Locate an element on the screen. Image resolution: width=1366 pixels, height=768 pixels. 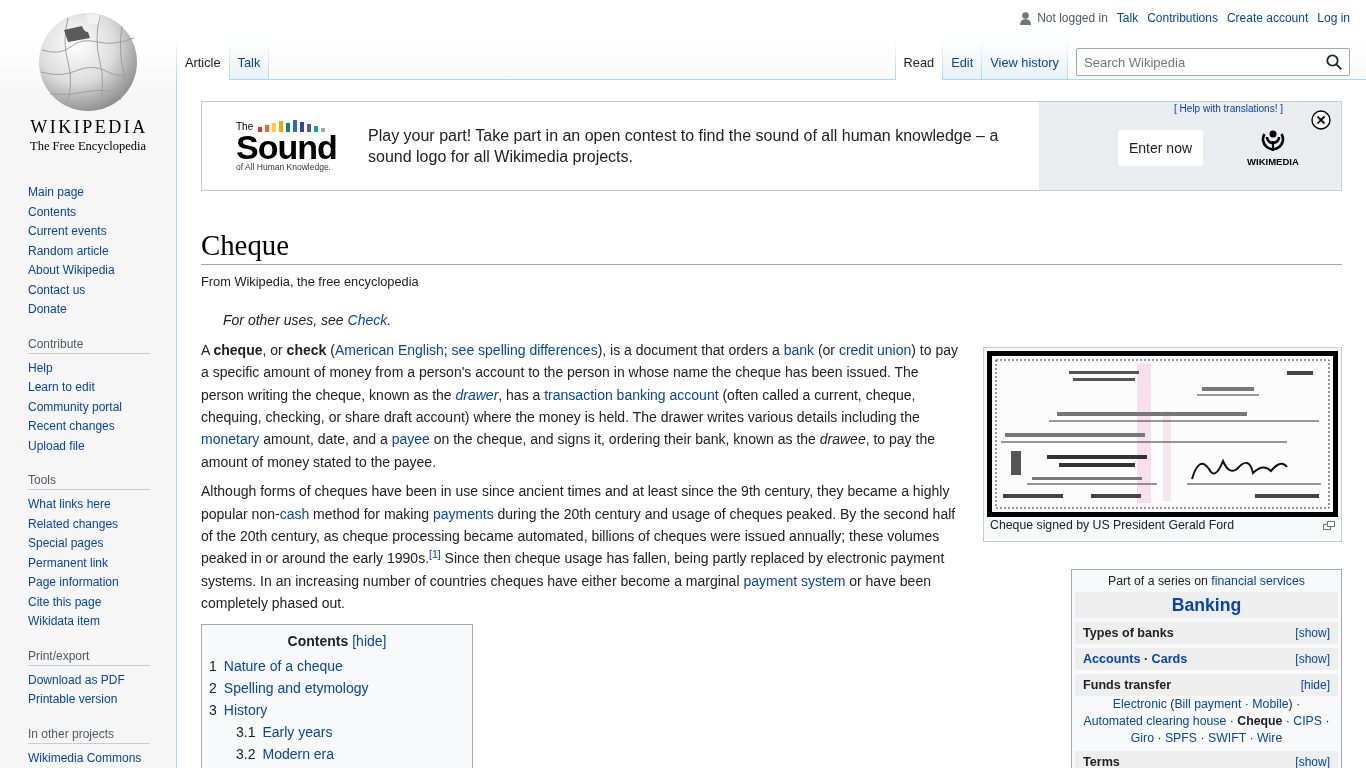
banner-message: Play your part! Take part in an open contest to find the sound of all human knowledge – a sound logo for all Wikimedia projects. is located at coordinates (684, 146).